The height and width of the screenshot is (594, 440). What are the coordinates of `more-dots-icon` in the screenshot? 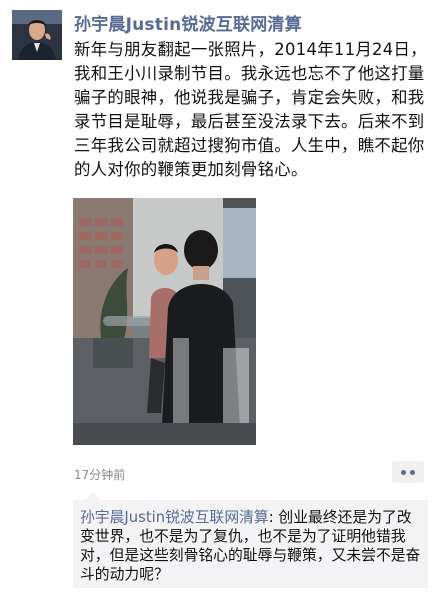 It's located at (408, 472).